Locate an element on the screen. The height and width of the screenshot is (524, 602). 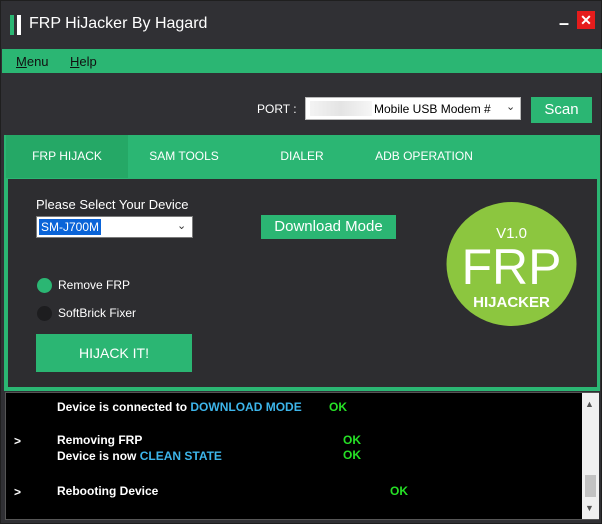
log-arrow-4: > is located at coordinates (18, 492).